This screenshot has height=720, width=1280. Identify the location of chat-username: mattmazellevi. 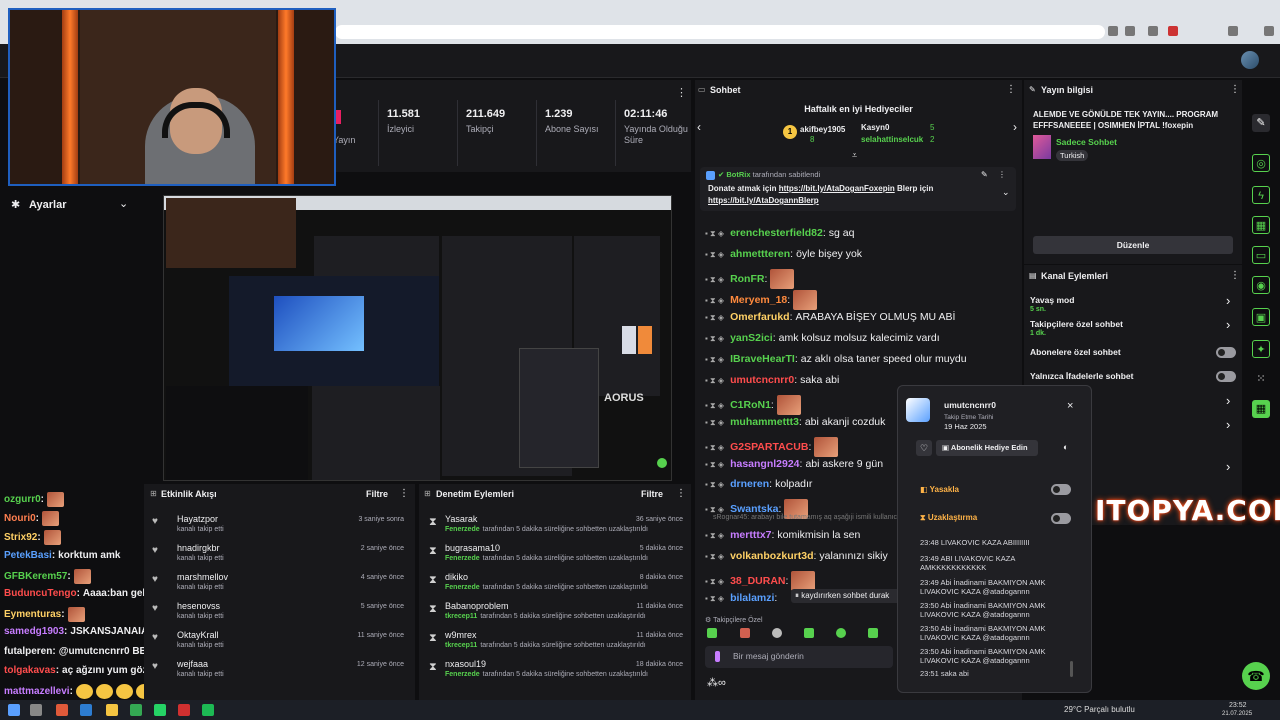
(37, 691).